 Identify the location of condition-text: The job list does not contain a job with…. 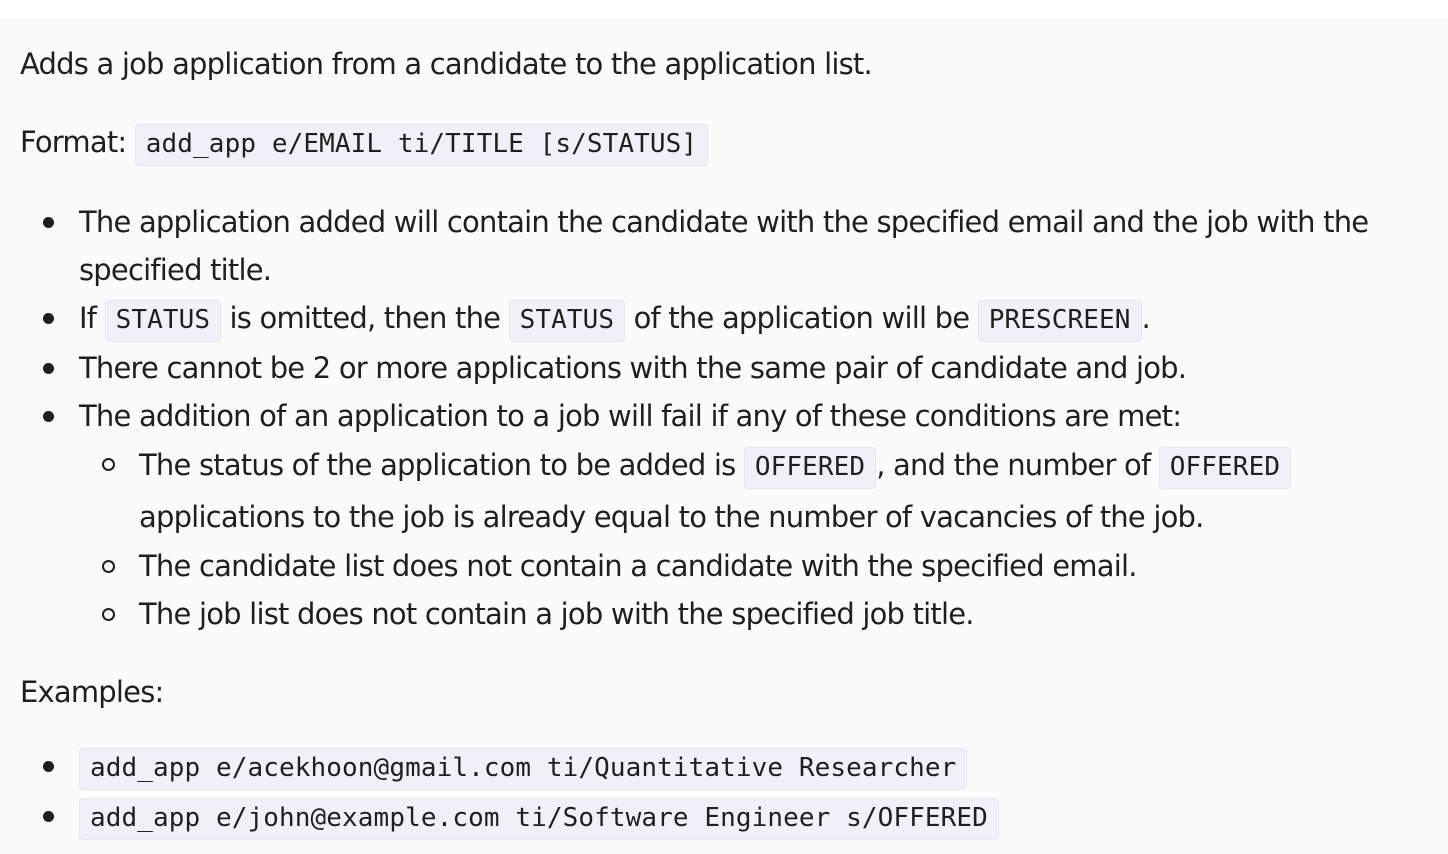
(557, 614).